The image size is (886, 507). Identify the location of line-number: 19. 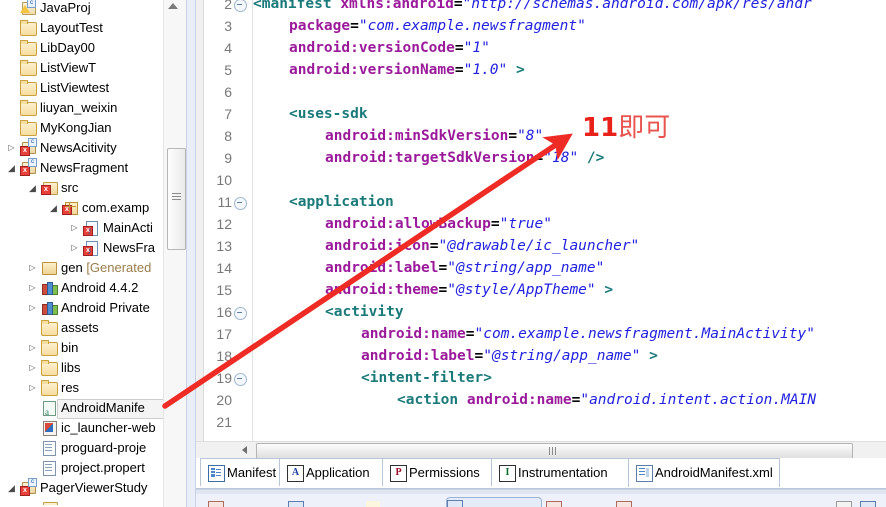
(224, 378).